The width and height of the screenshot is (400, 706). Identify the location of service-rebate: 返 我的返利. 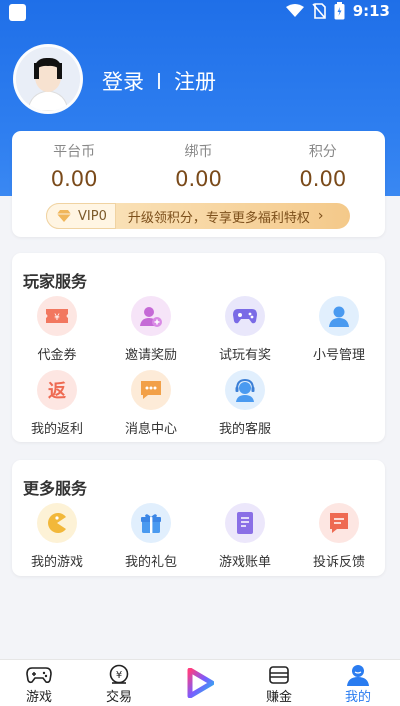
(57, 403).